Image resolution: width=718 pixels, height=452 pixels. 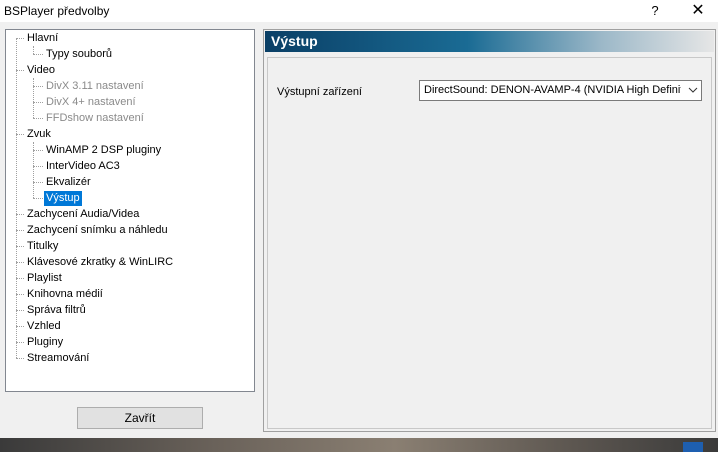 I want to click on tree-item-sprava-filtru: Správa filtrů, so click(x=56, y=310).